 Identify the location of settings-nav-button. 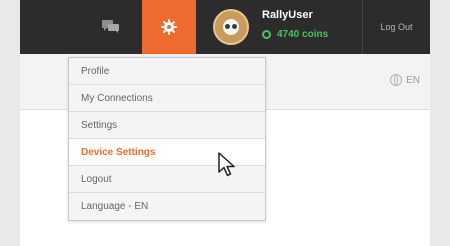
(169, 30).